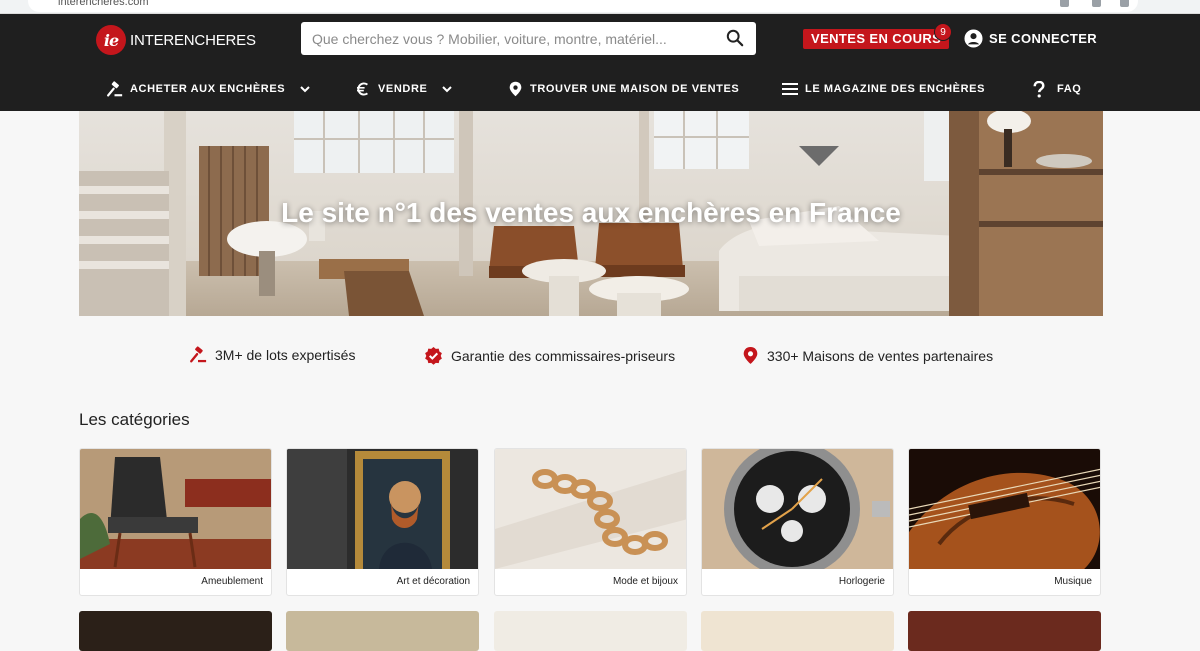 Image resolution: width=1200 pixels, height=651 pixels. Describe the element at coordinates (1043, 38) in the screenshot. I see `login-label: SE CONNECTER` at that location.